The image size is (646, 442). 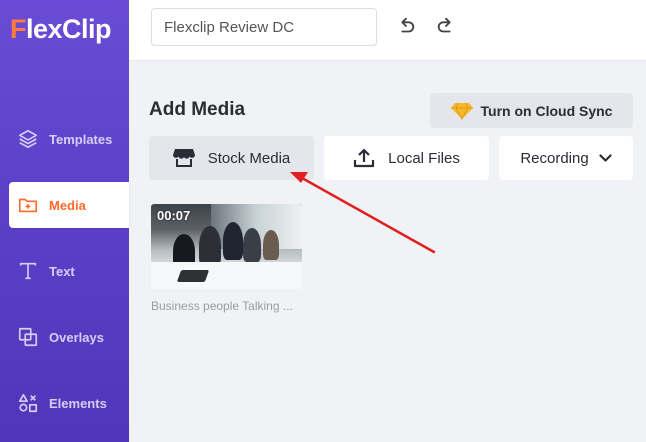 I want to click on shapes-icon, so click(x=28, y=403).